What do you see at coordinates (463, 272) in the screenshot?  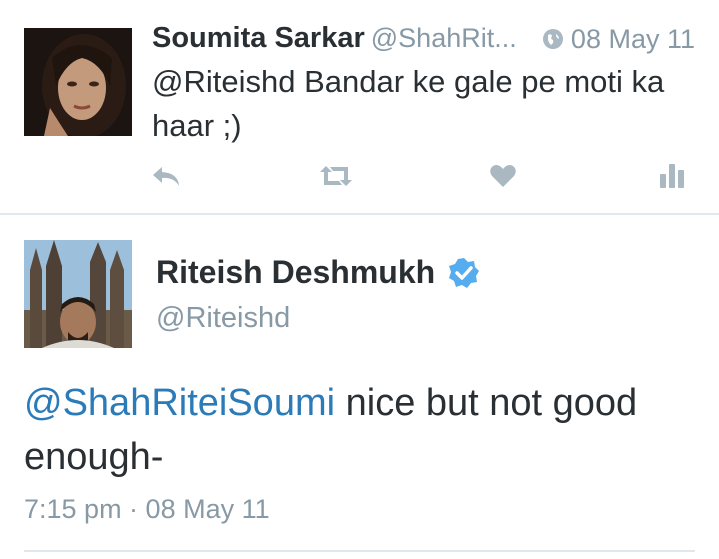 I see `verified-badge-icon` at bounding box center [463, 272].